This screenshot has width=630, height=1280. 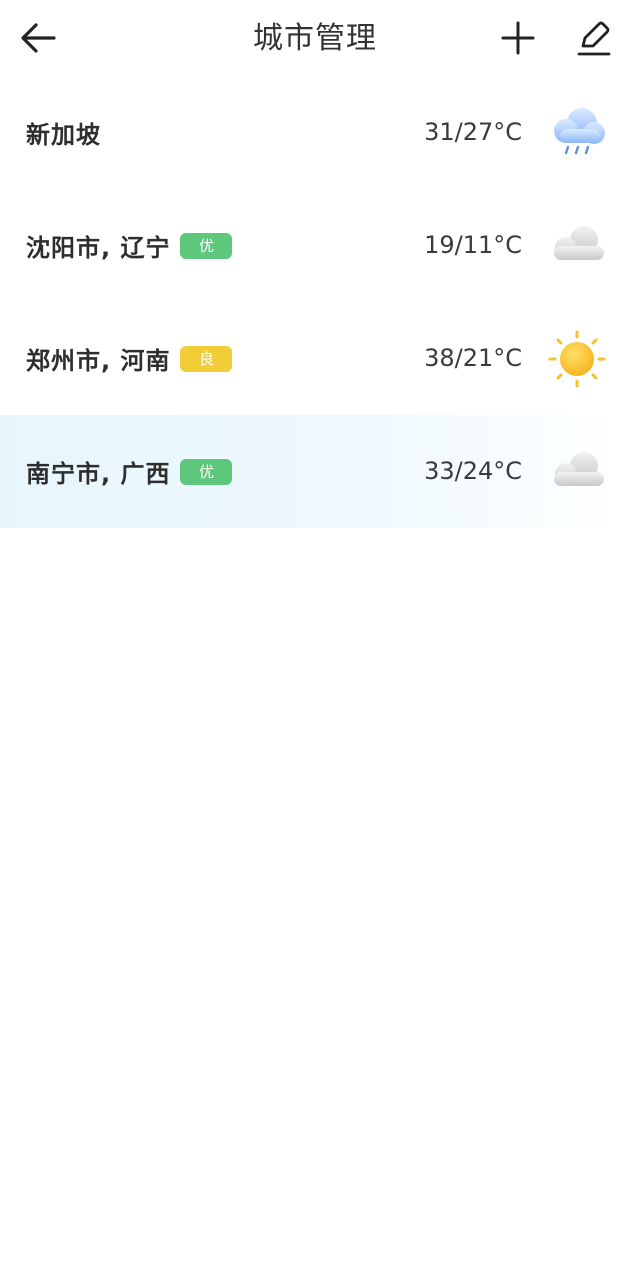 I want to click on plus-icon, so click(x=518, y=38).